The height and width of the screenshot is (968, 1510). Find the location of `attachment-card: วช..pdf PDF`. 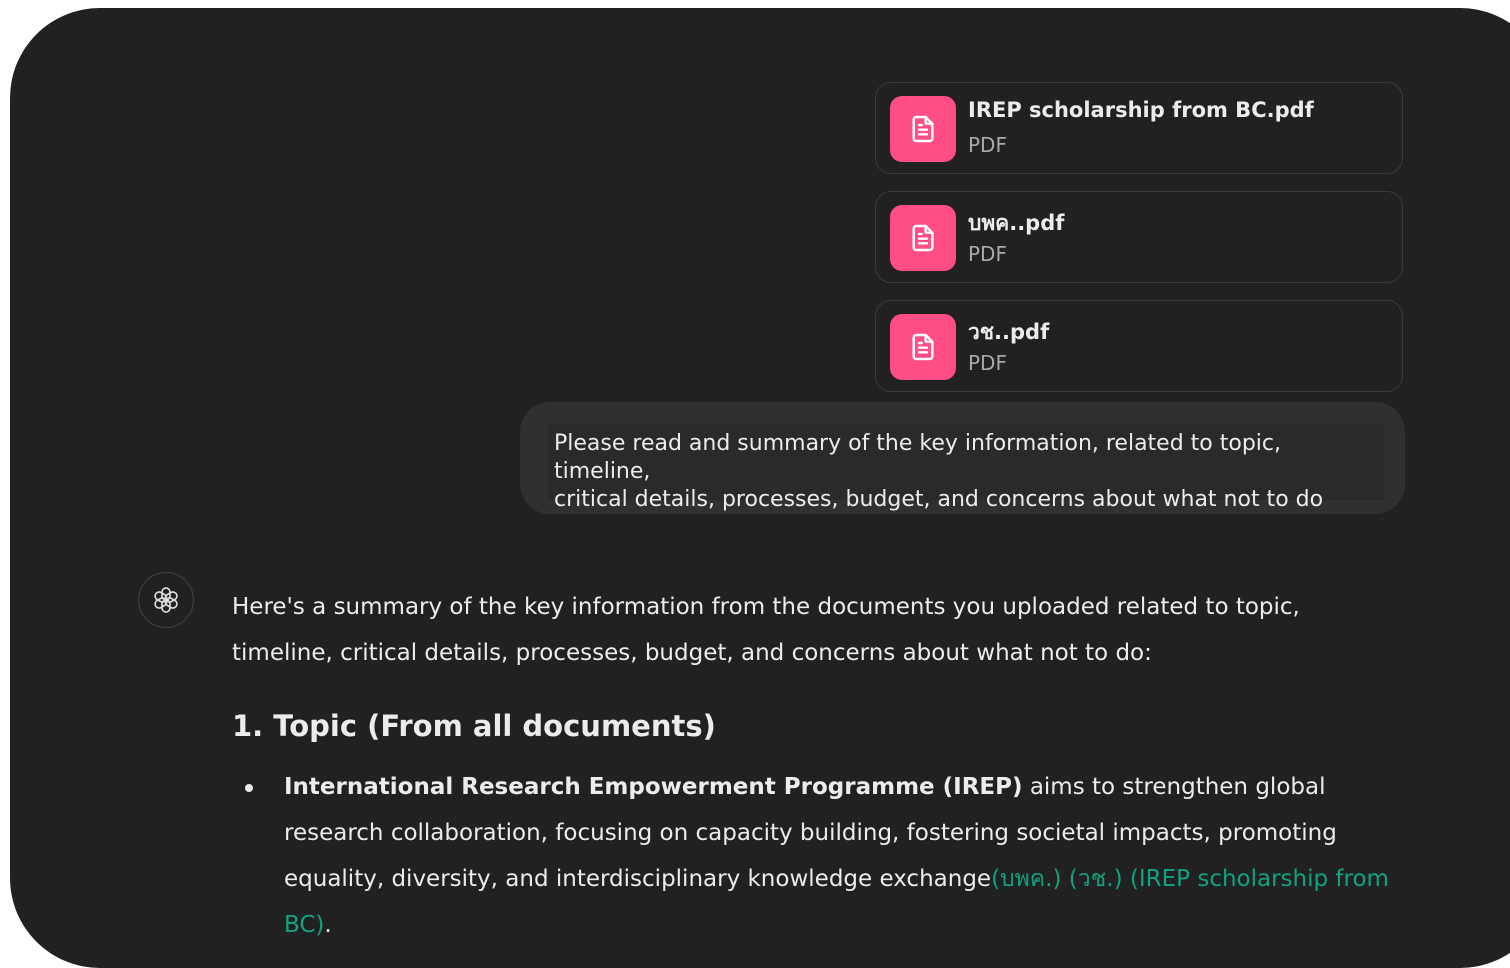

attachment-card: วช..pdf PDF is located at coordinates (1139, 346).